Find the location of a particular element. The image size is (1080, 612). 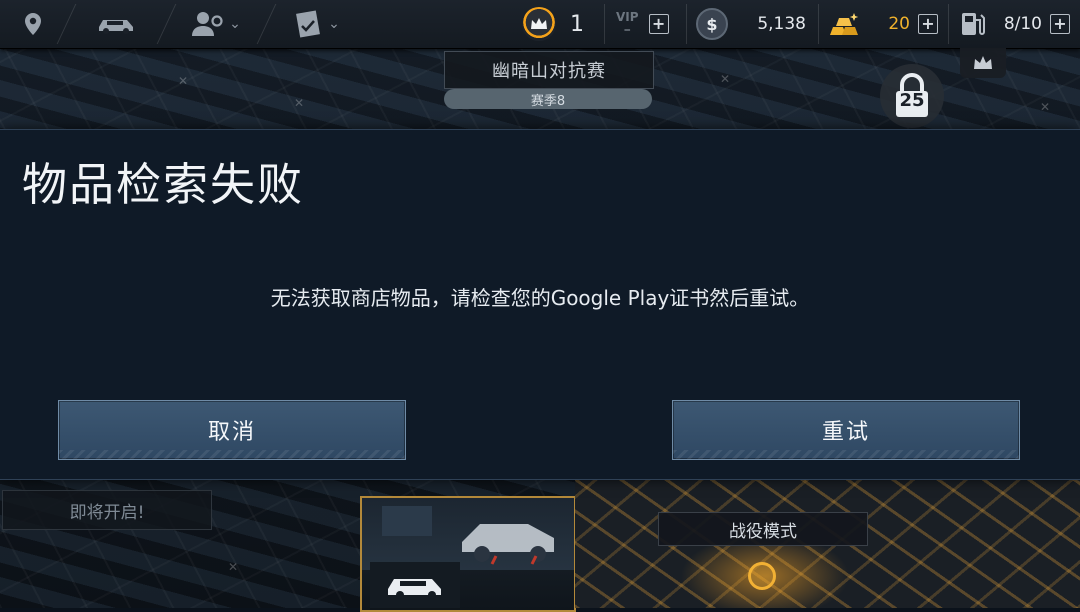

profile-settings-icon is located at coordinates (207, 24).